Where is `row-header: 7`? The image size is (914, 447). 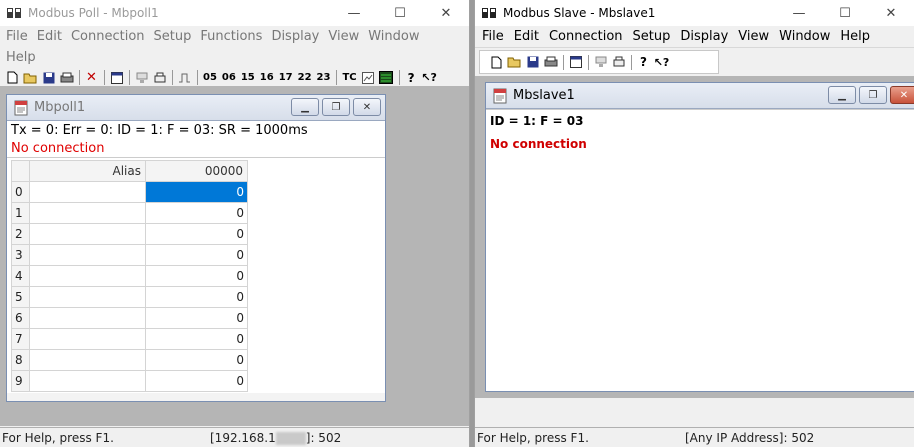
row-header: 7 is located at coordinates (20, 339).